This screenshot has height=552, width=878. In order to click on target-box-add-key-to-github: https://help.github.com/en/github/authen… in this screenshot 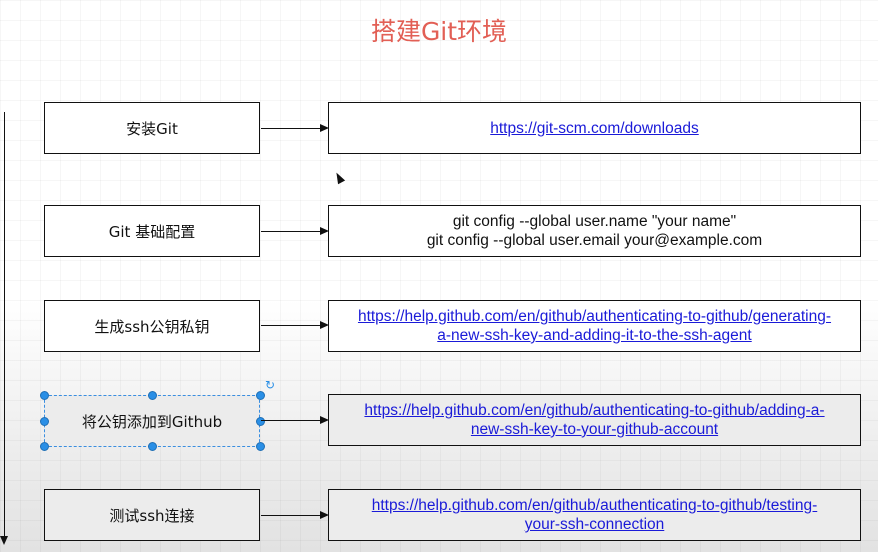, I will do `click(594, 420)`.